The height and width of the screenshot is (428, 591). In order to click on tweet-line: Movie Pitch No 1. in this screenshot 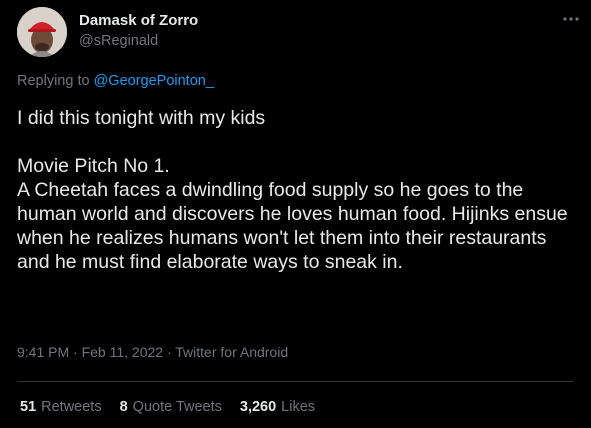, I will do `click(93, 166)`.